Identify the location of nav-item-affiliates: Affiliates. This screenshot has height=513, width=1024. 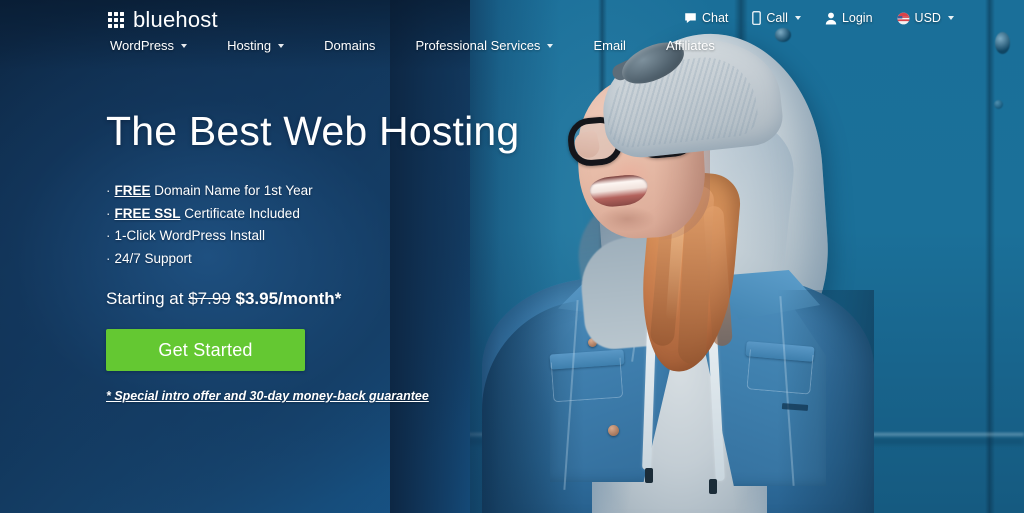
(690, 45).